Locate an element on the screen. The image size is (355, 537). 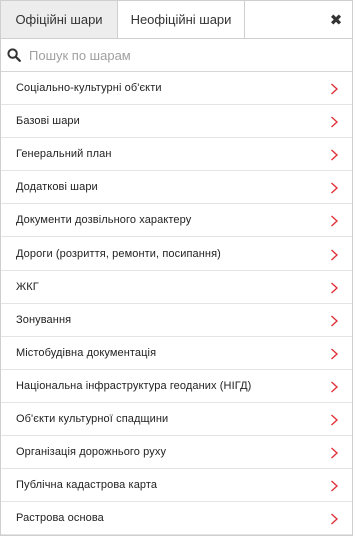
layer-item: Растрова основа is located at coordinates (176, 518).